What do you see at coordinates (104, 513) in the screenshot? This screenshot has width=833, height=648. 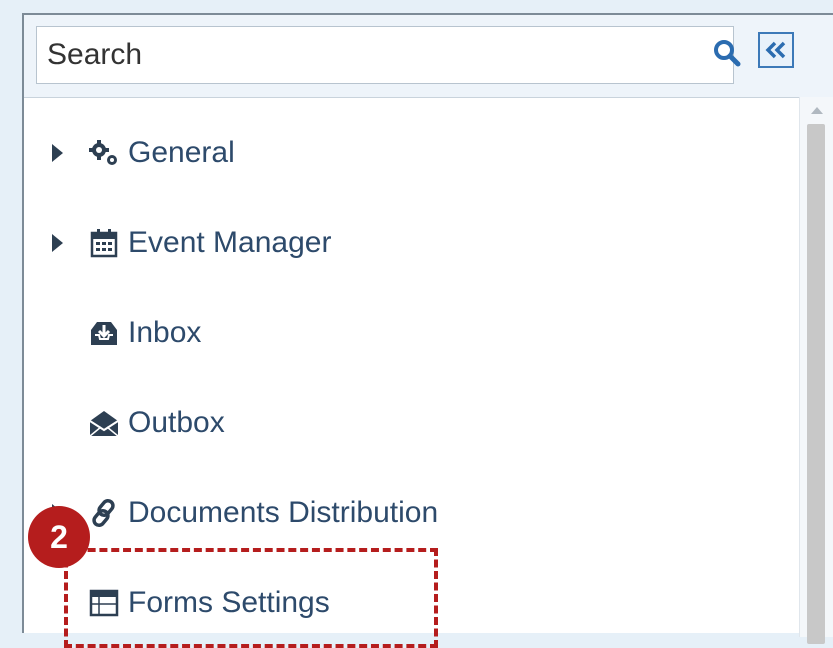 I see `link-icon` at bounding box center [104, 513].